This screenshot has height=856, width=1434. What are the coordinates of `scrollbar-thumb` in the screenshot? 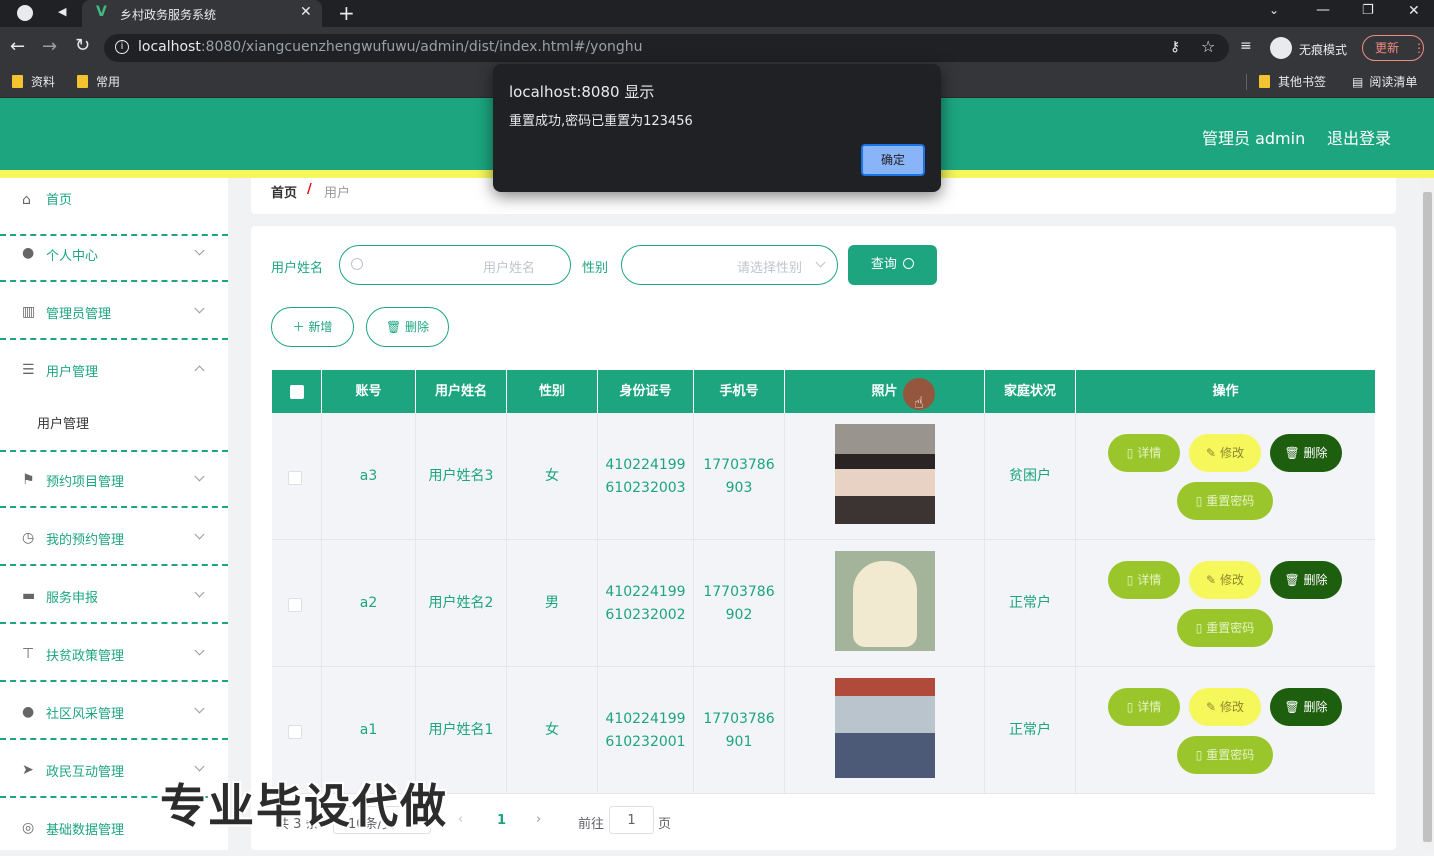 It's located at (1427, 517).